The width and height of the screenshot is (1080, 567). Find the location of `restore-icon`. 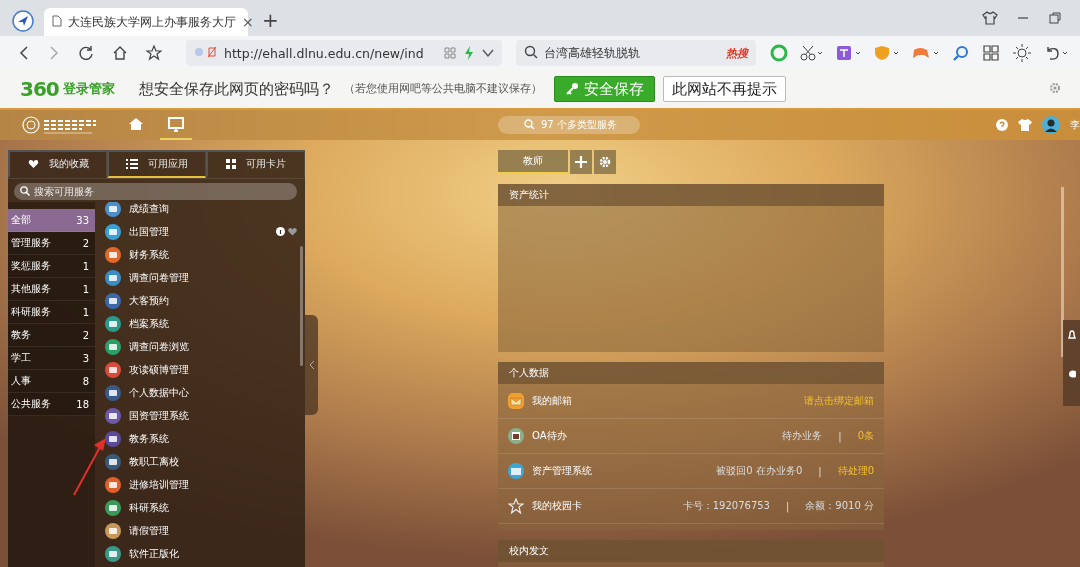

restore-icon is located at coordinates (1055, 18).